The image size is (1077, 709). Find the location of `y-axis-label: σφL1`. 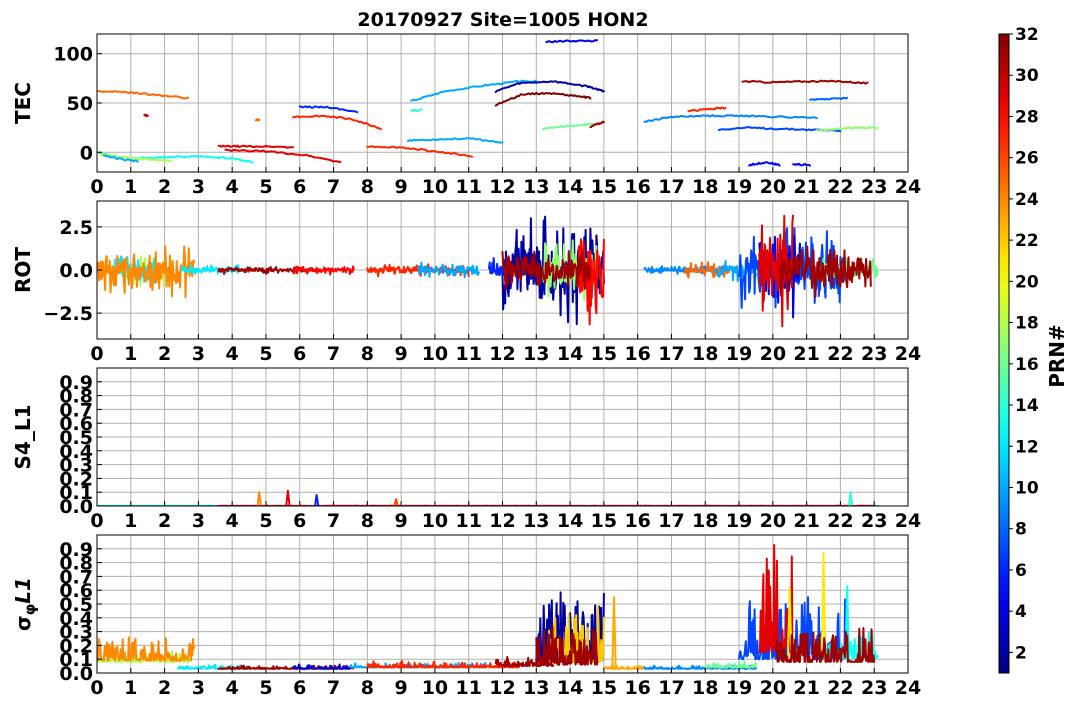

y-axis-label: σφL1 is located at coordinates (25, 604).